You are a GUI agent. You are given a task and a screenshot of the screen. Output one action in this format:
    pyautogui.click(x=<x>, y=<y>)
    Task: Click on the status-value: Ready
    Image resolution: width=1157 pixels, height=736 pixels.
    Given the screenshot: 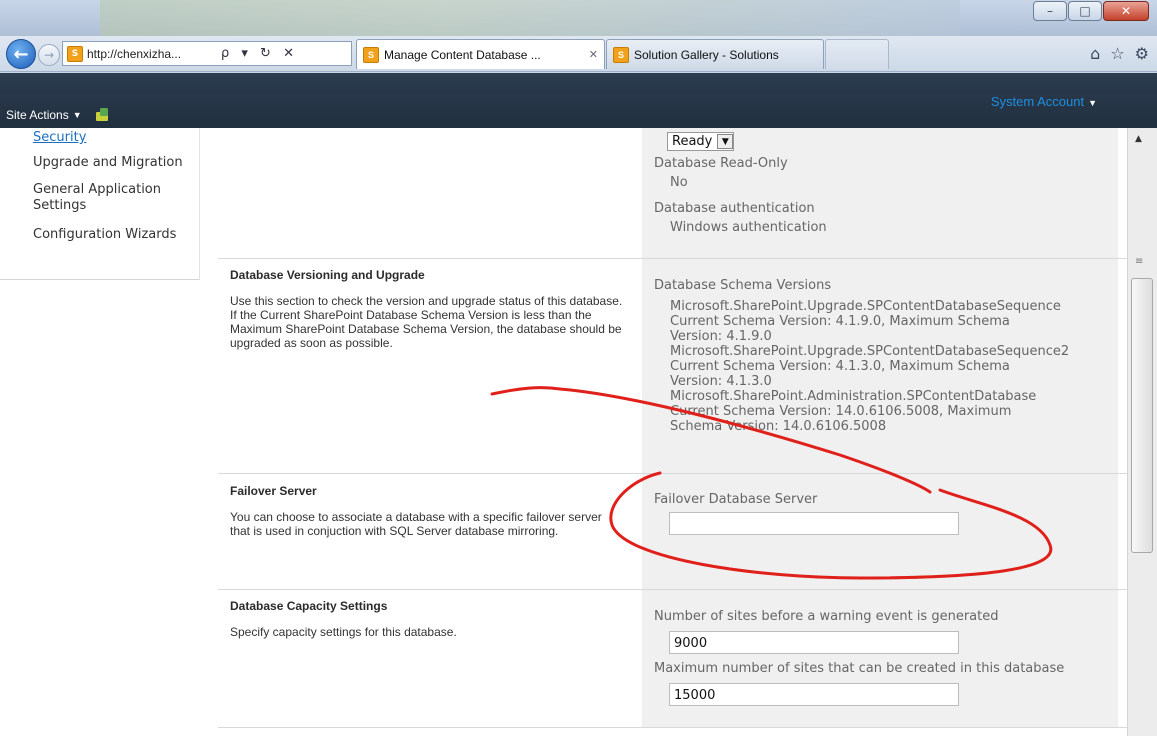 What is the action you would take?
    pyautogui.click(x=692, y=141)
    